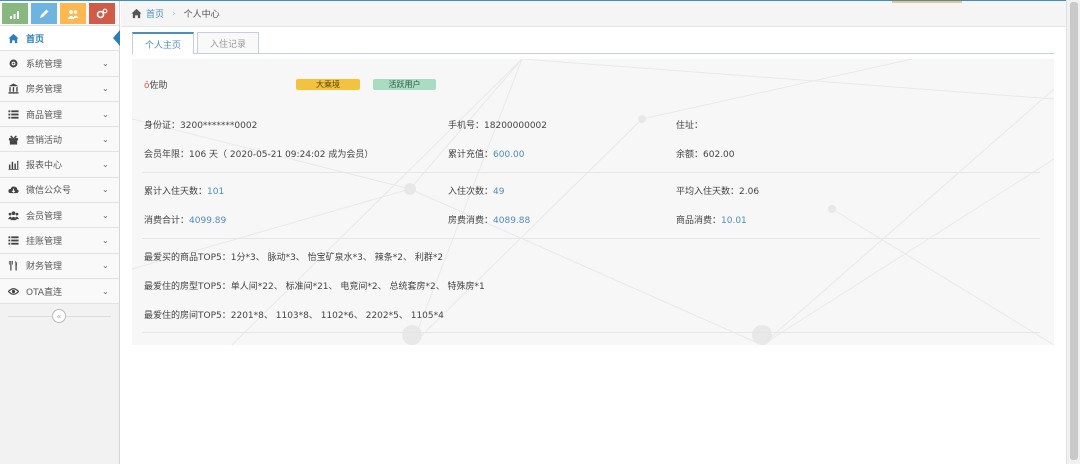  What do you see at coordinates (60, 39) in the screenshot?
I see `sidebar-item-0: 首页` at bounding box center [60, 39].